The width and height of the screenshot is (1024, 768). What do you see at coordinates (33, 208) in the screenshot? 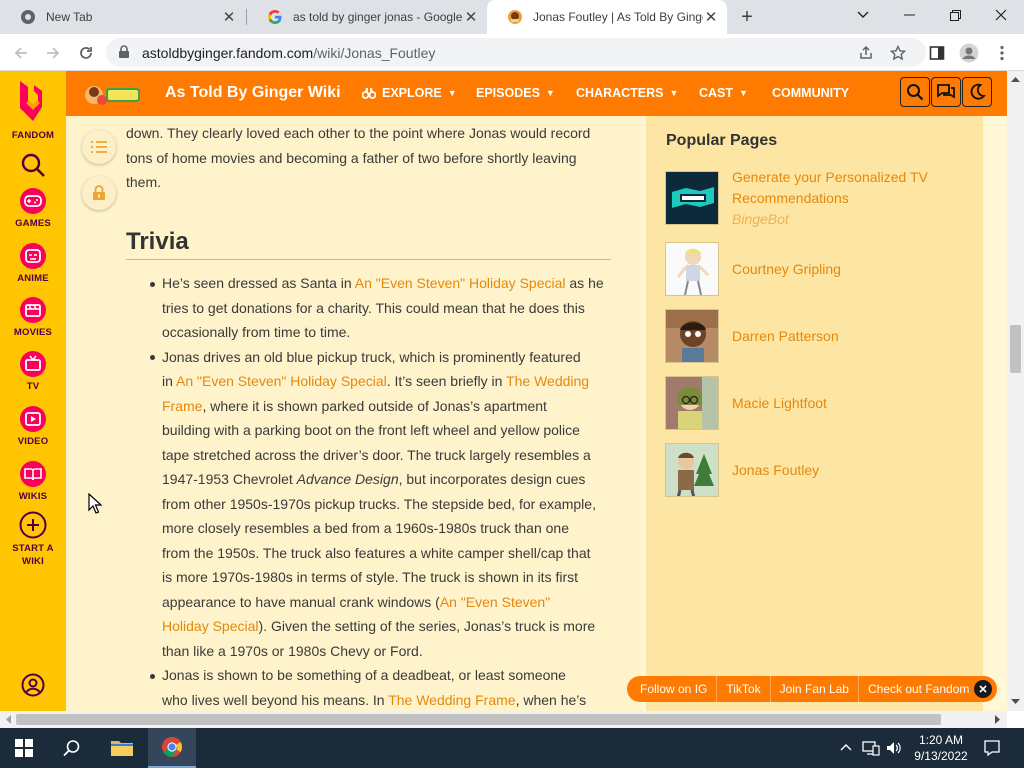
I see `rail-item-games: GAMES` at bounding box center [33, 208].